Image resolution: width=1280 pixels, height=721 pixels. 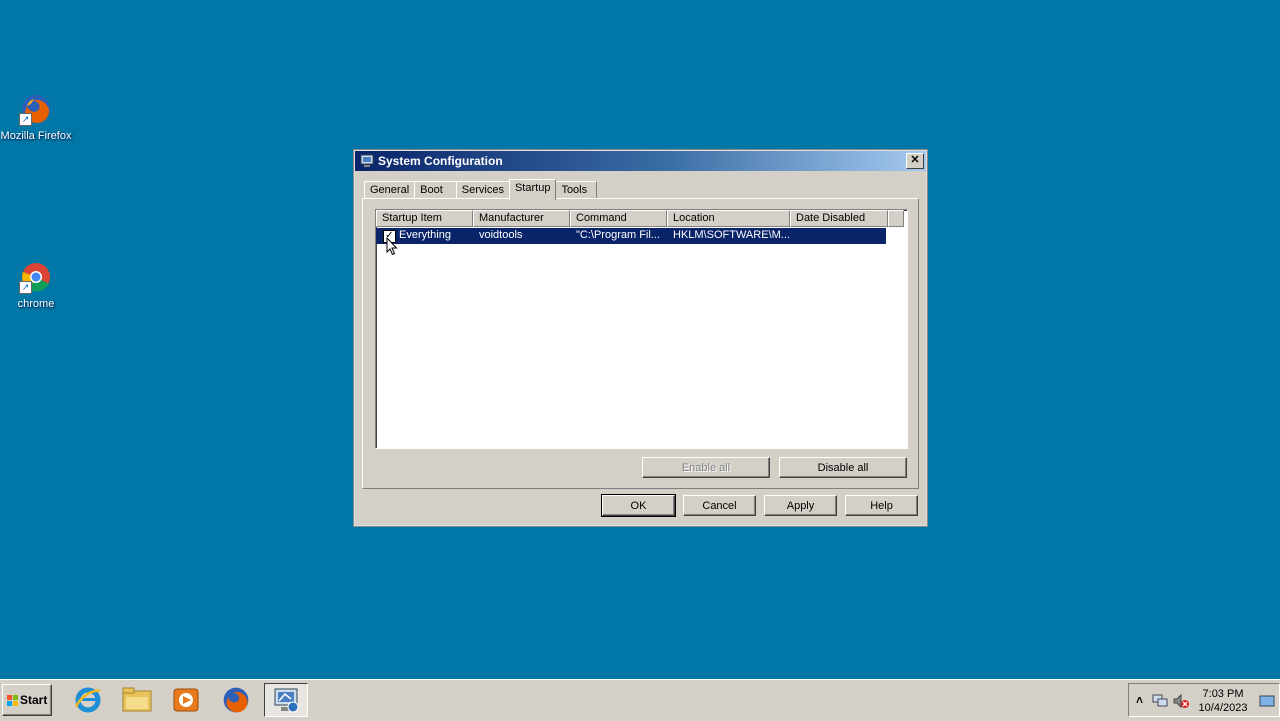 I want to click on column-location: Location, so click(x=728, y=218).